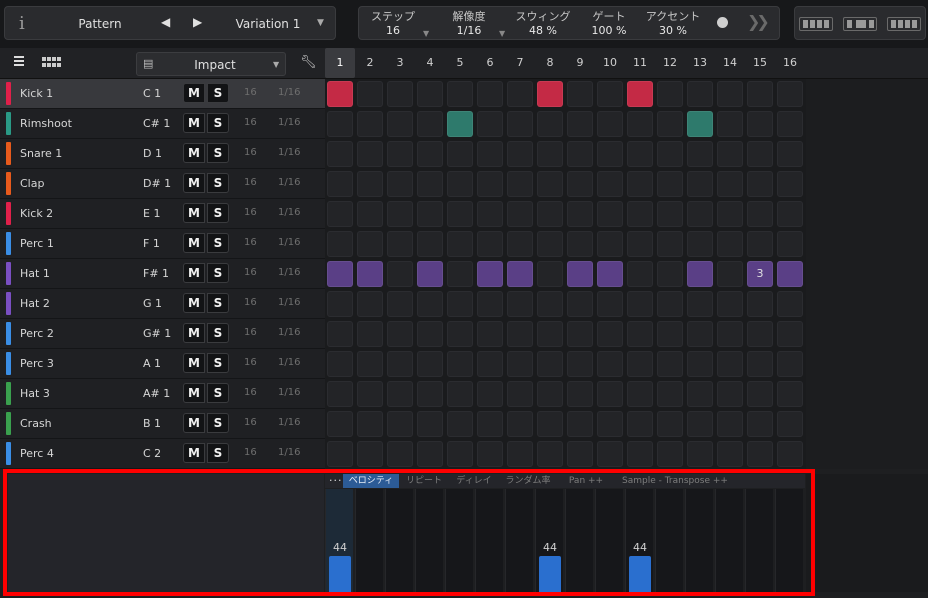  What do you see at coordinates (673, 30) in the screenshot?
I see `param-accent-value: 30 %` at bounding box center [673, 30].